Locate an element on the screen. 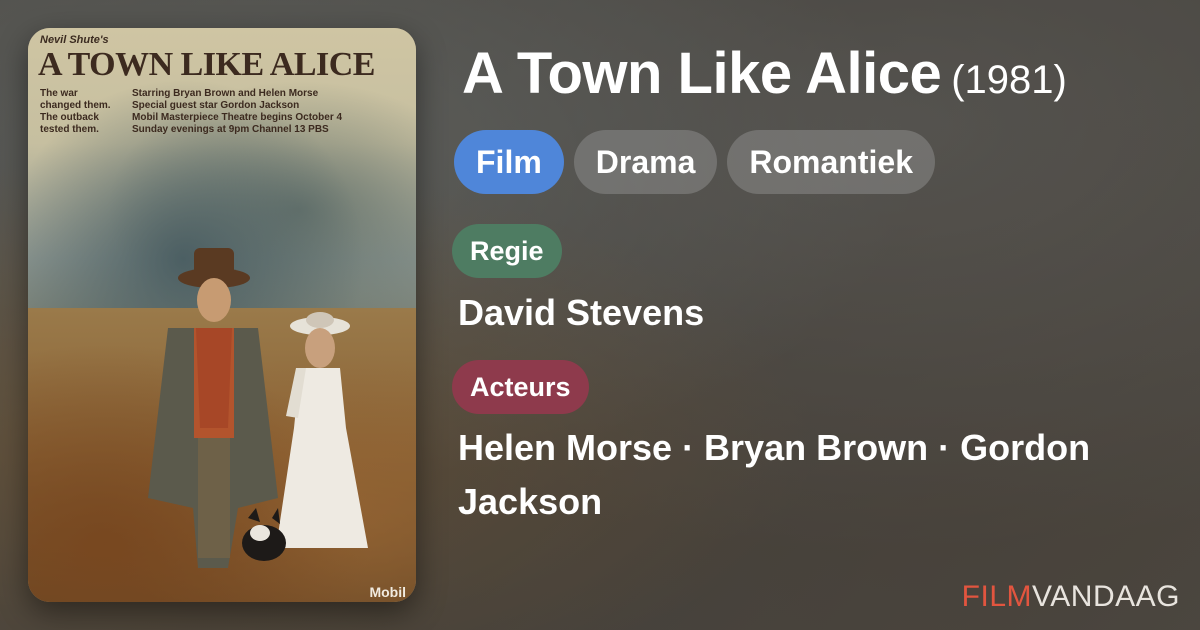  dog-figure is located at coordinates (264, 534).